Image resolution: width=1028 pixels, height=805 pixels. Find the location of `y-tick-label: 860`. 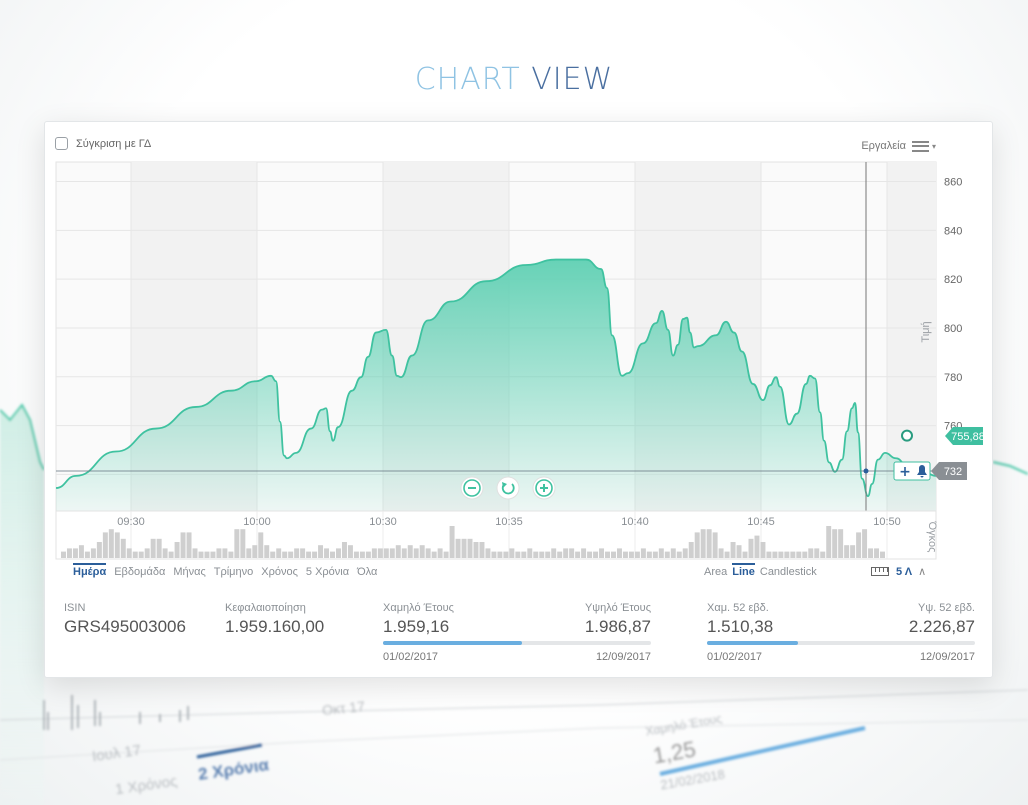

y-tick-label: 860 is located at coordinates (953, 183).